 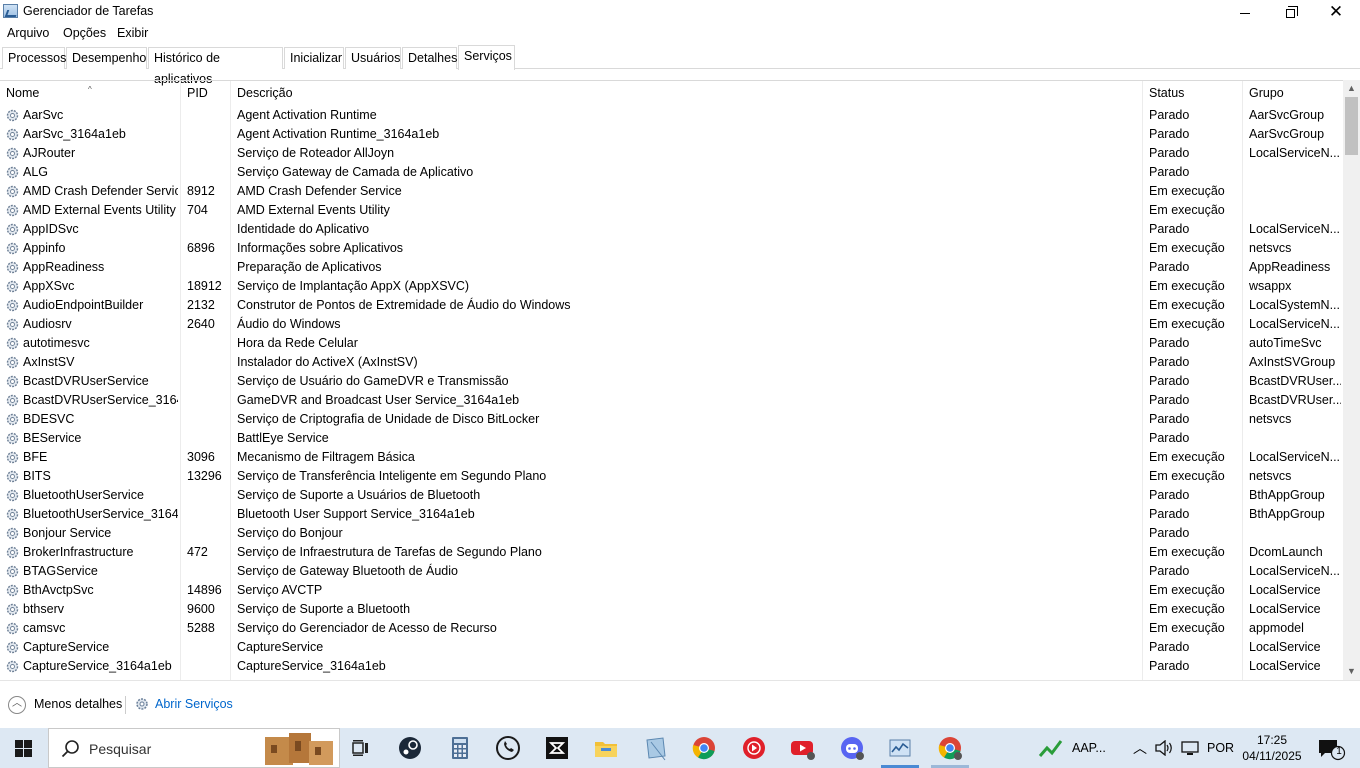 I want to click on column-header-name: ^ Nome, so click(x=90, y=93).